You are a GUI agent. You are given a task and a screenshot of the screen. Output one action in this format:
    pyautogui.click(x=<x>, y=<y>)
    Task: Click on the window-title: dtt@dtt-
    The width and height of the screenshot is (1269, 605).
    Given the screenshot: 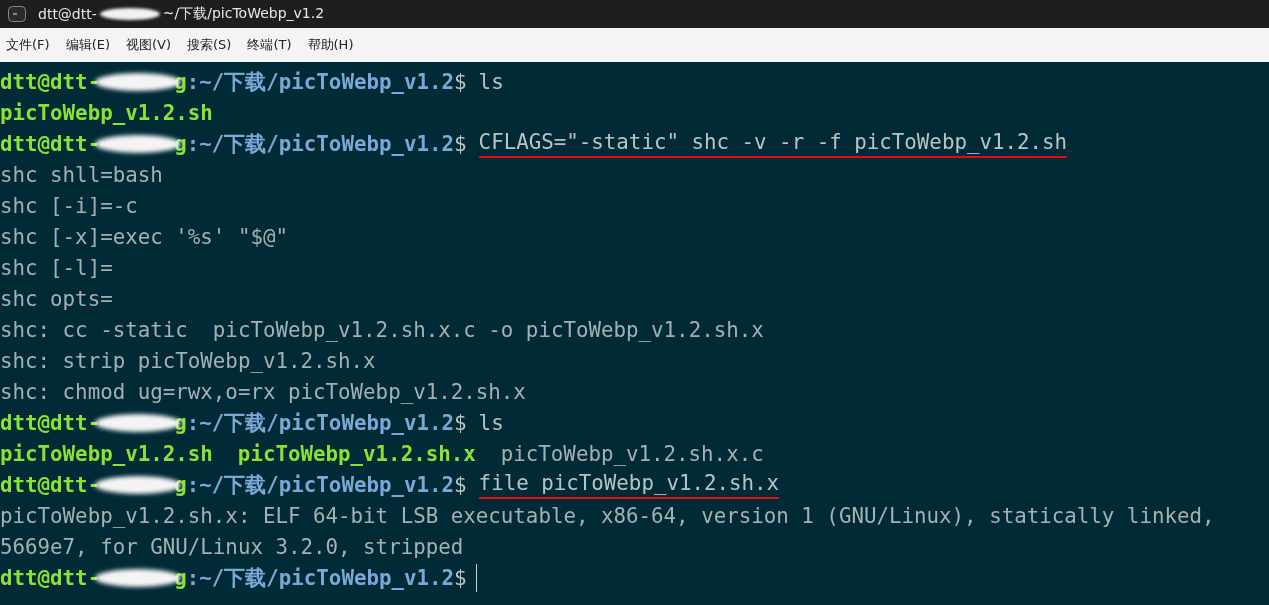 What is the action you would take?
    pyautogui.click(x=67, y=14)
    